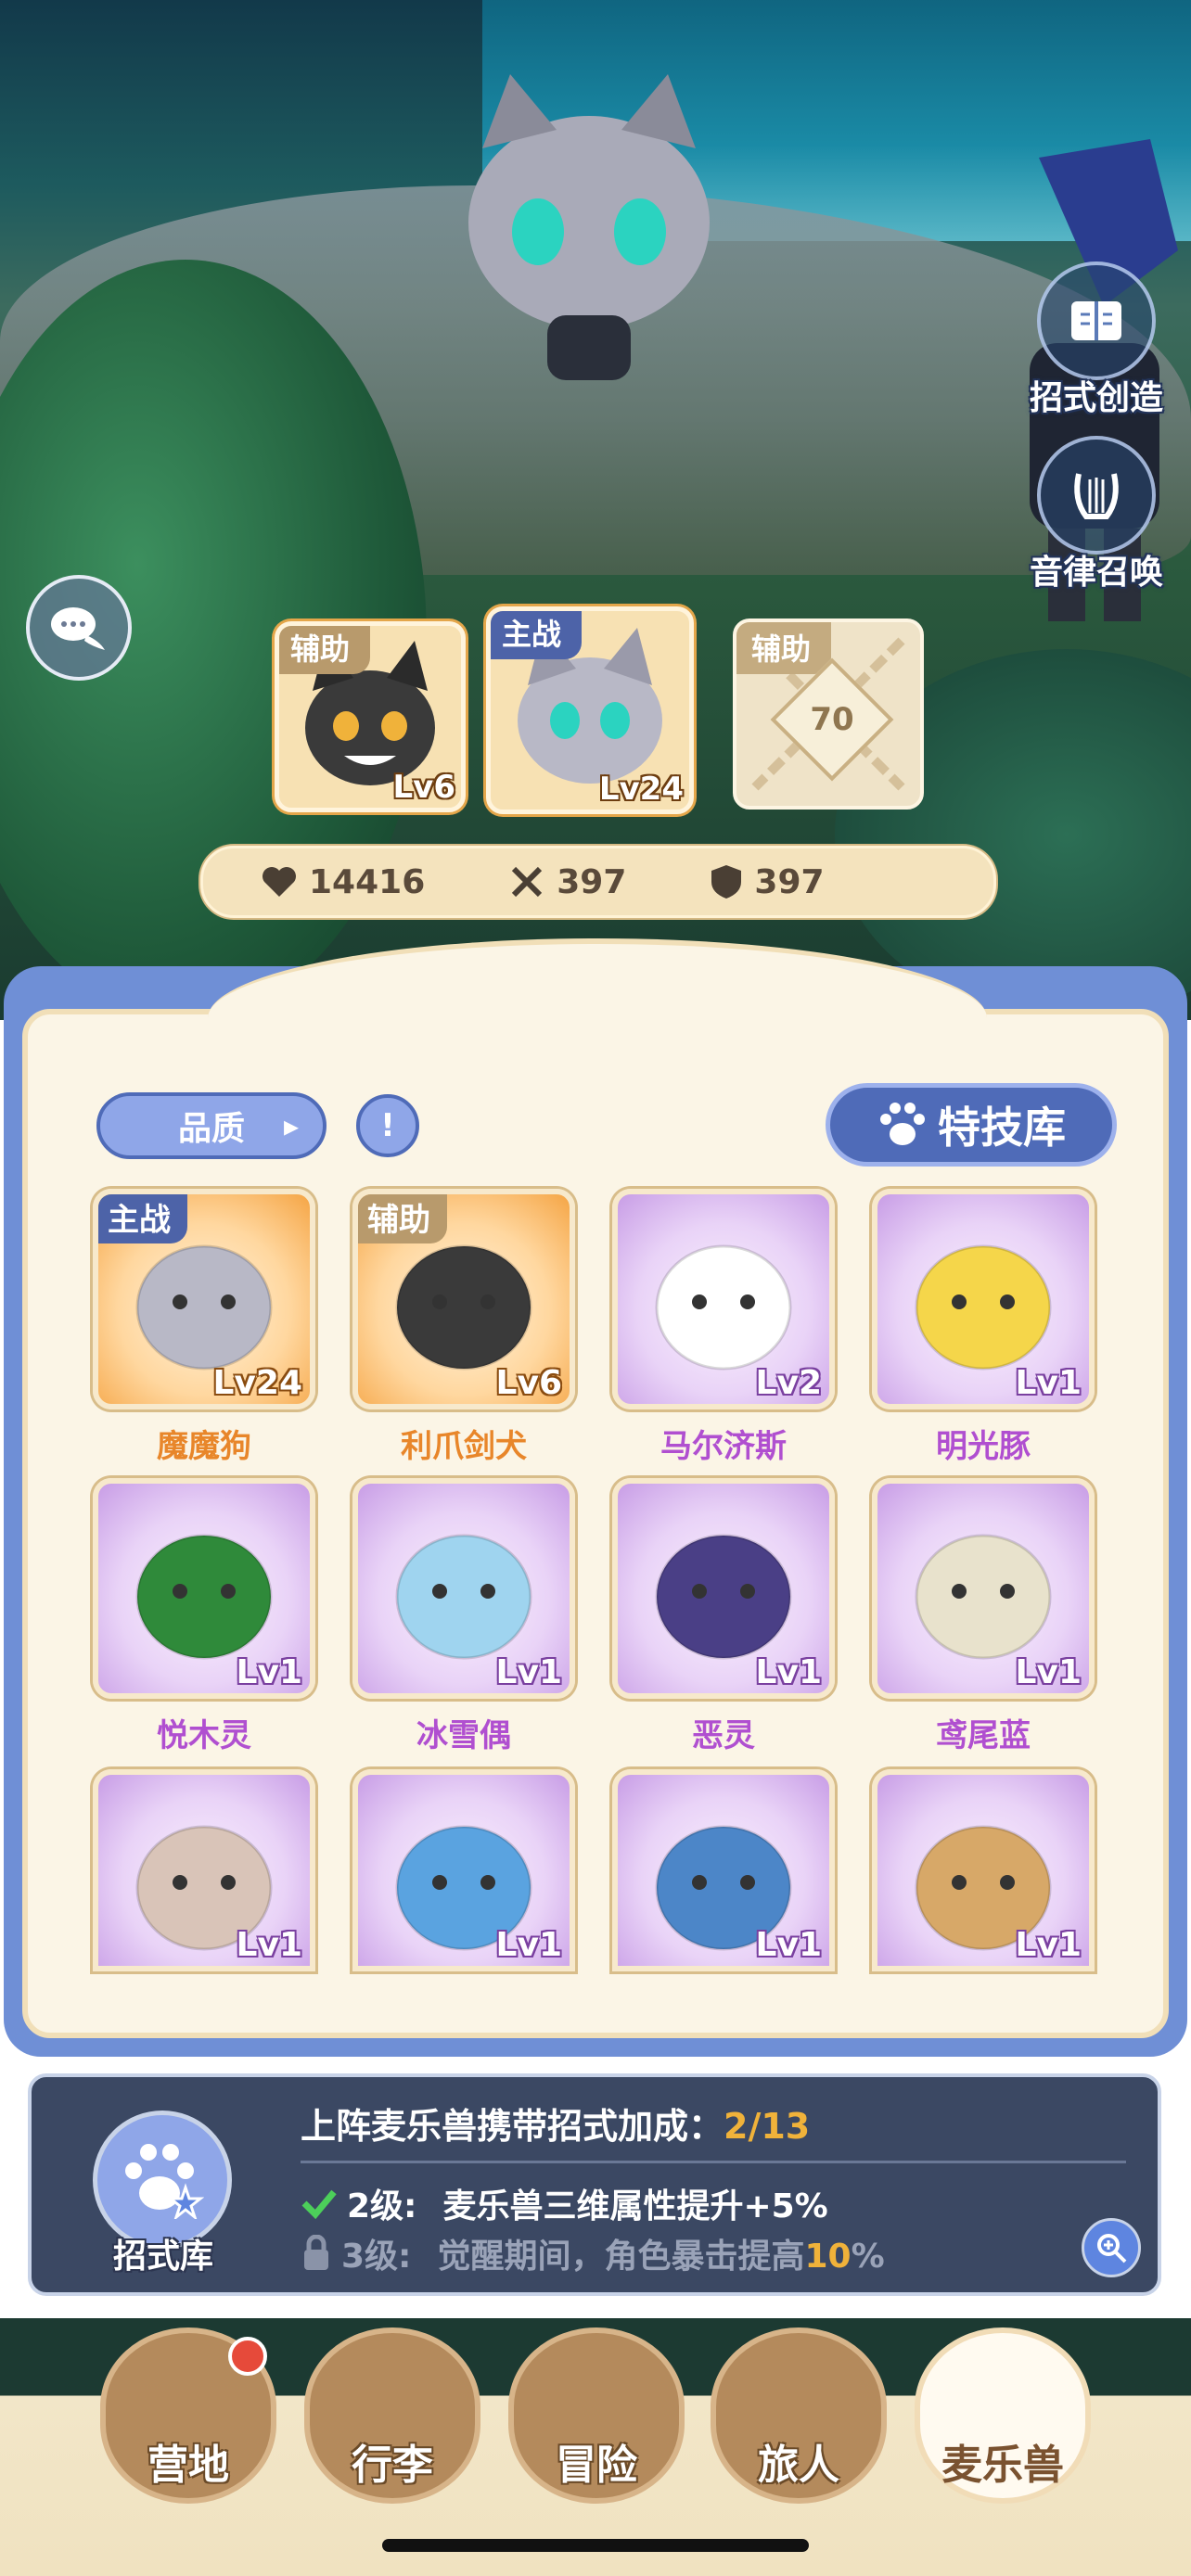 The width and height of the screenshot is (1191, 2576). I want to click on stat-hp: 14416, so click(343, 882).